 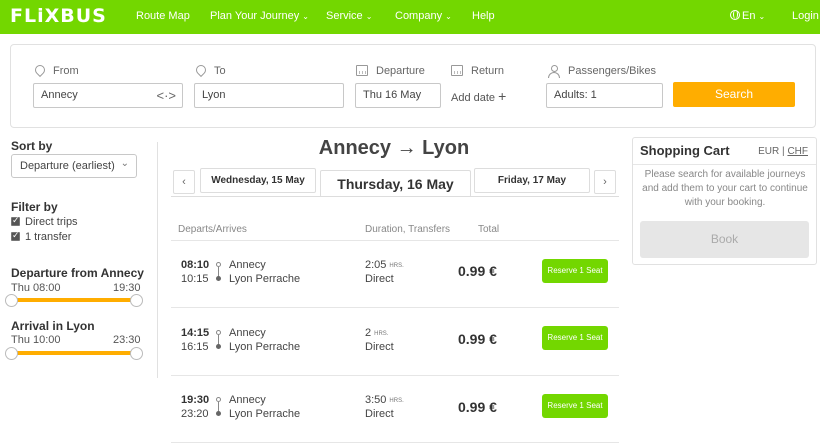 I want to click on language-selector: En ⌄, so click(x=747, y=16).